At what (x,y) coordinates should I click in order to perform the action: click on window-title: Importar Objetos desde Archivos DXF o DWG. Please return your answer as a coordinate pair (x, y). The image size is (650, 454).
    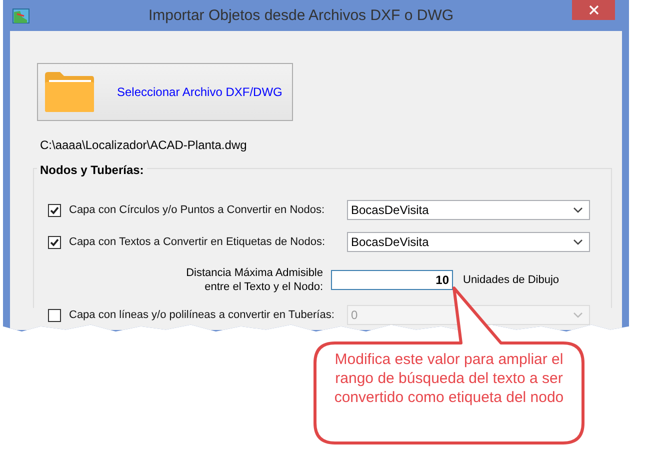
    Looking at the image, I should click on (301, 15).